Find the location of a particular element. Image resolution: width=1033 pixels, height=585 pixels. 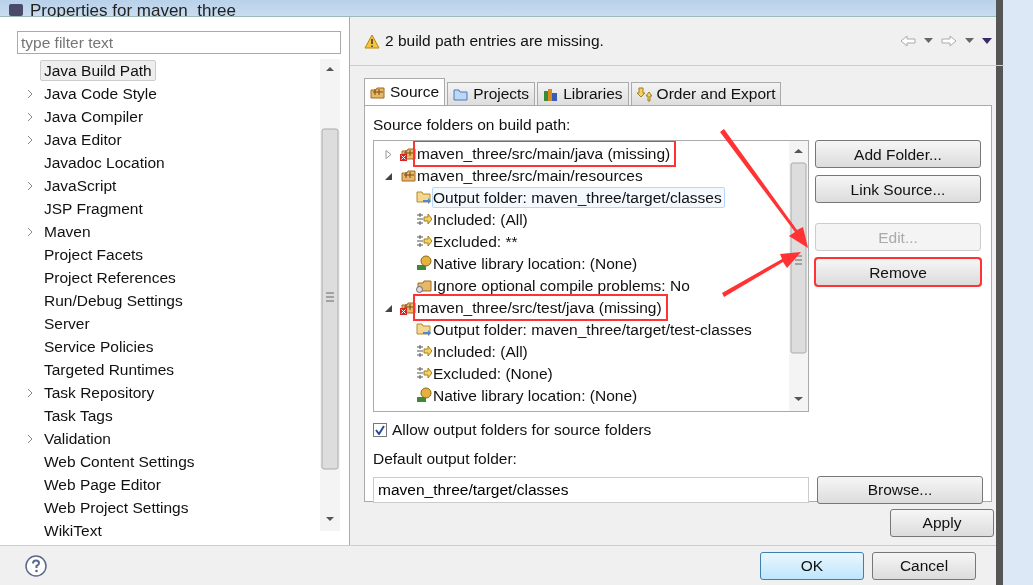

sidebar-item: Java Editor is located at coordinates (168, 139).